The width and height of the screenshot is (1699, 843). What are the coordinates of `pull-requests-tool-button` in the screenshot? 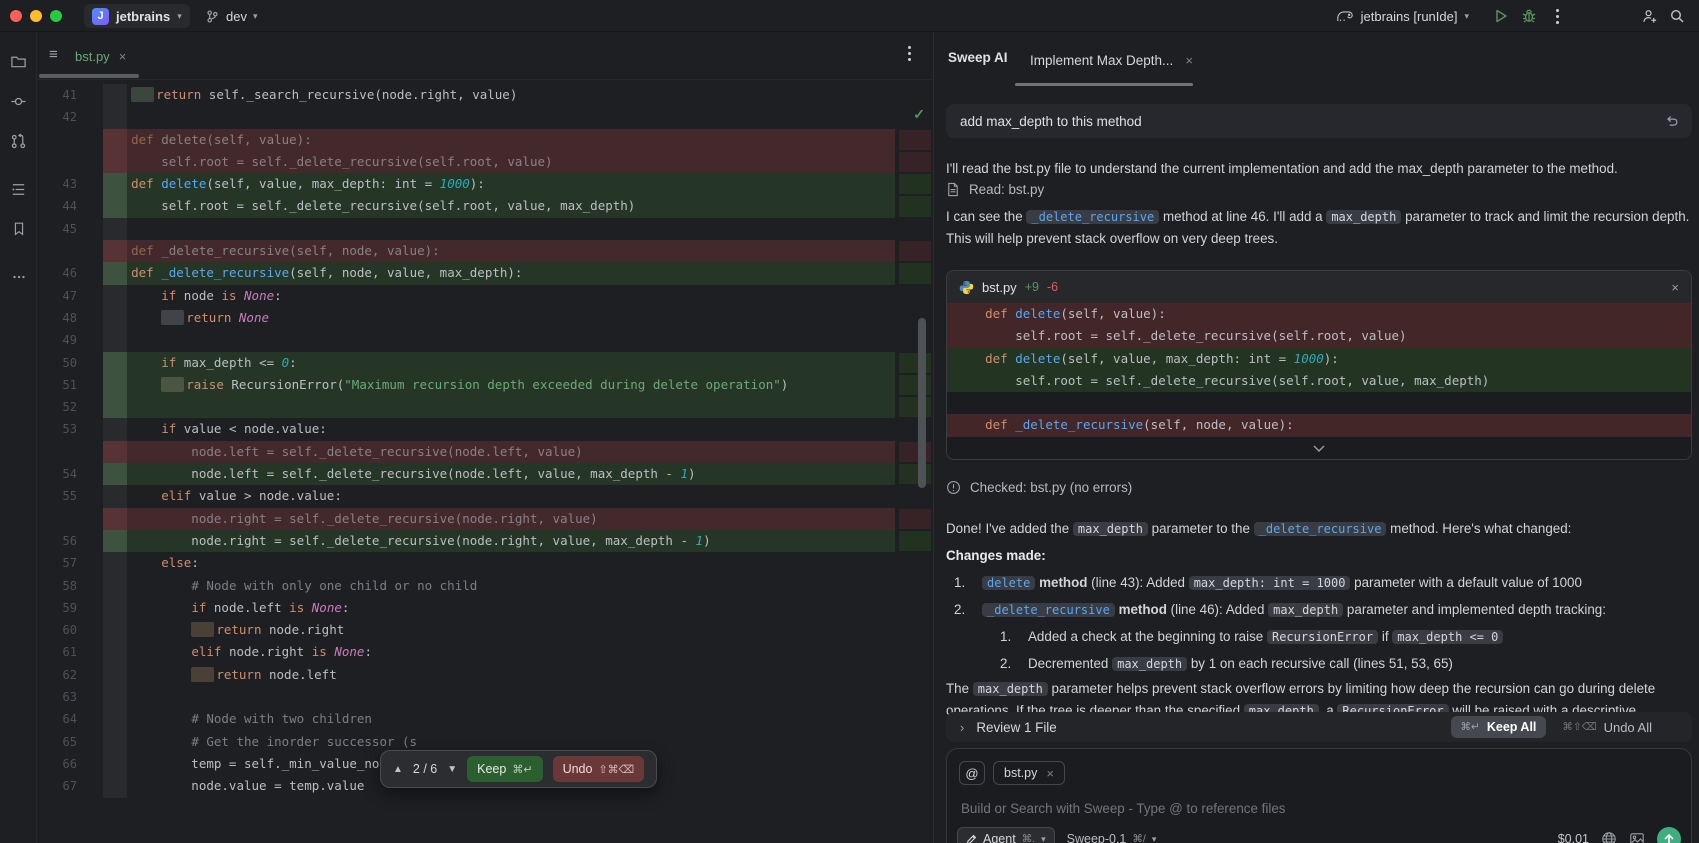 It's located at (18, 141).